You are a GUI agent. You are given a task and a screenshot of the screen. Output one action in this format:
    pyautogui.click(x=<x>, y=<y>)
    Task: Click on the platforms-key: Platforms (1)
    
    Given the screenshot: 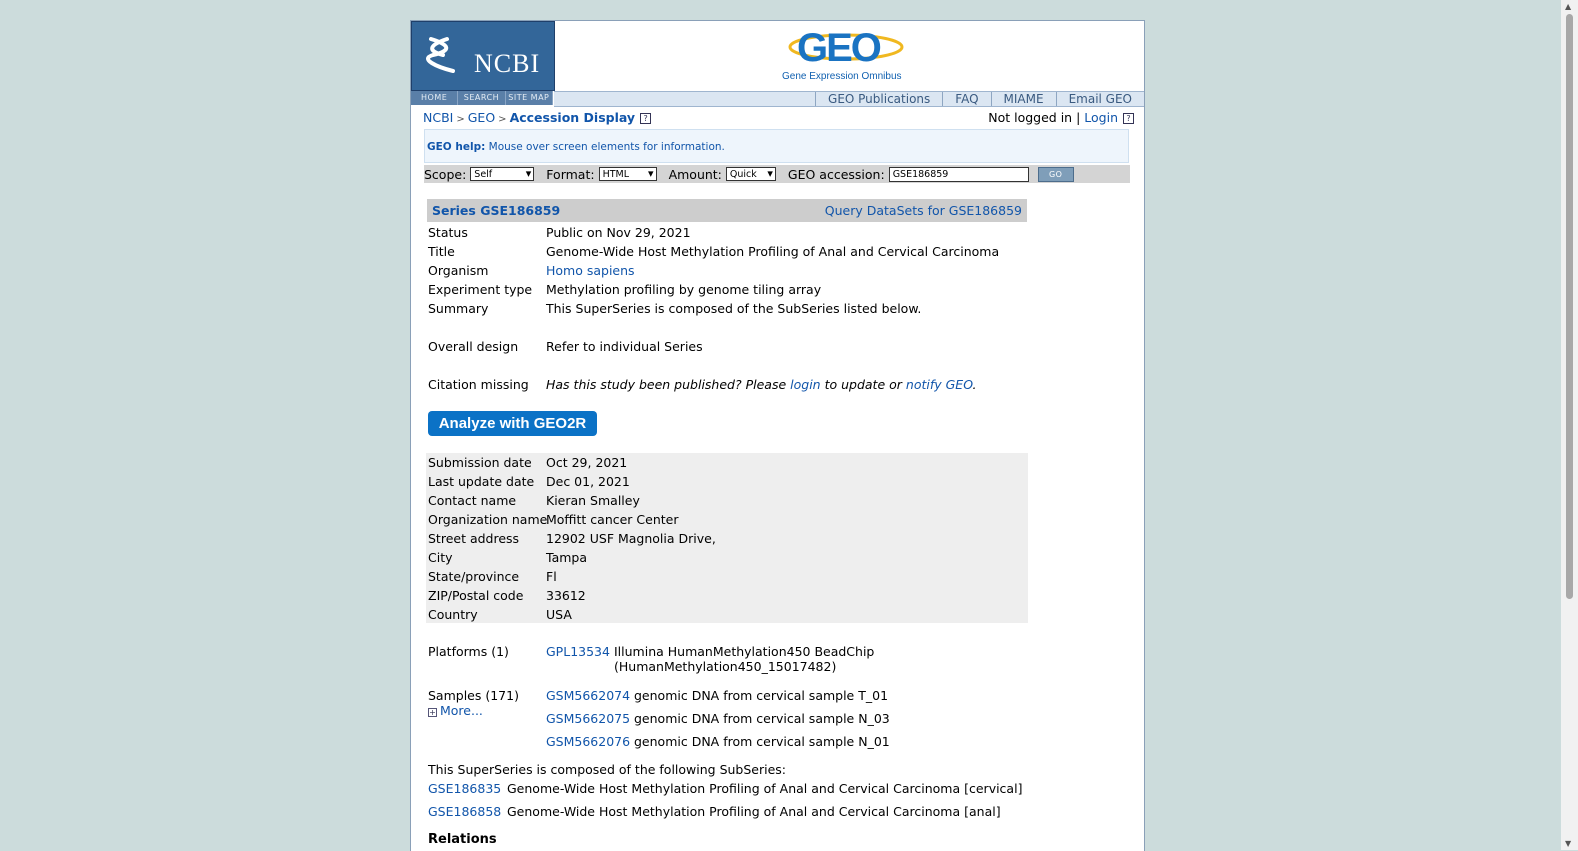 What is the action you would take?
    pyautogui.click(x=468, y=651)
    